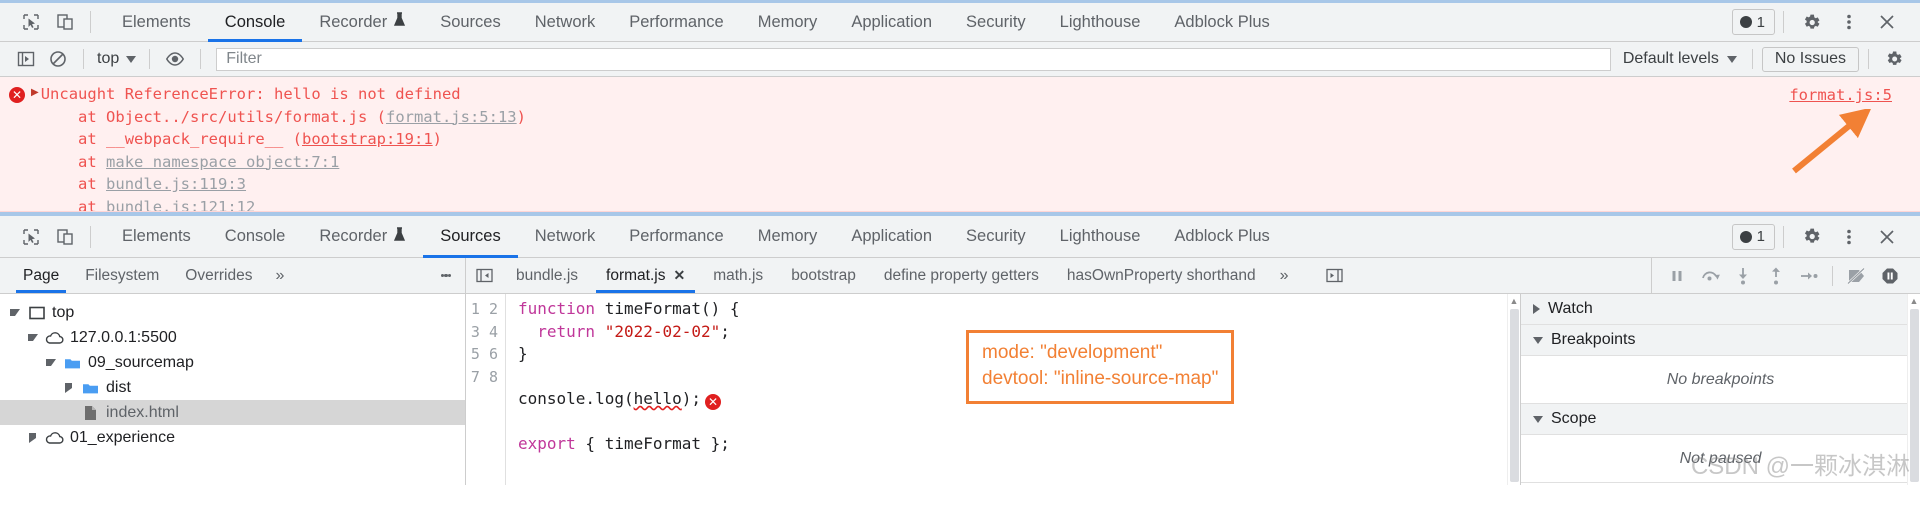 The height and width of the screenshot is (511, 1920). Describe the element at coordinates (41, 275) in the screenshot. I see `nav-tab-page: Page` at that location.